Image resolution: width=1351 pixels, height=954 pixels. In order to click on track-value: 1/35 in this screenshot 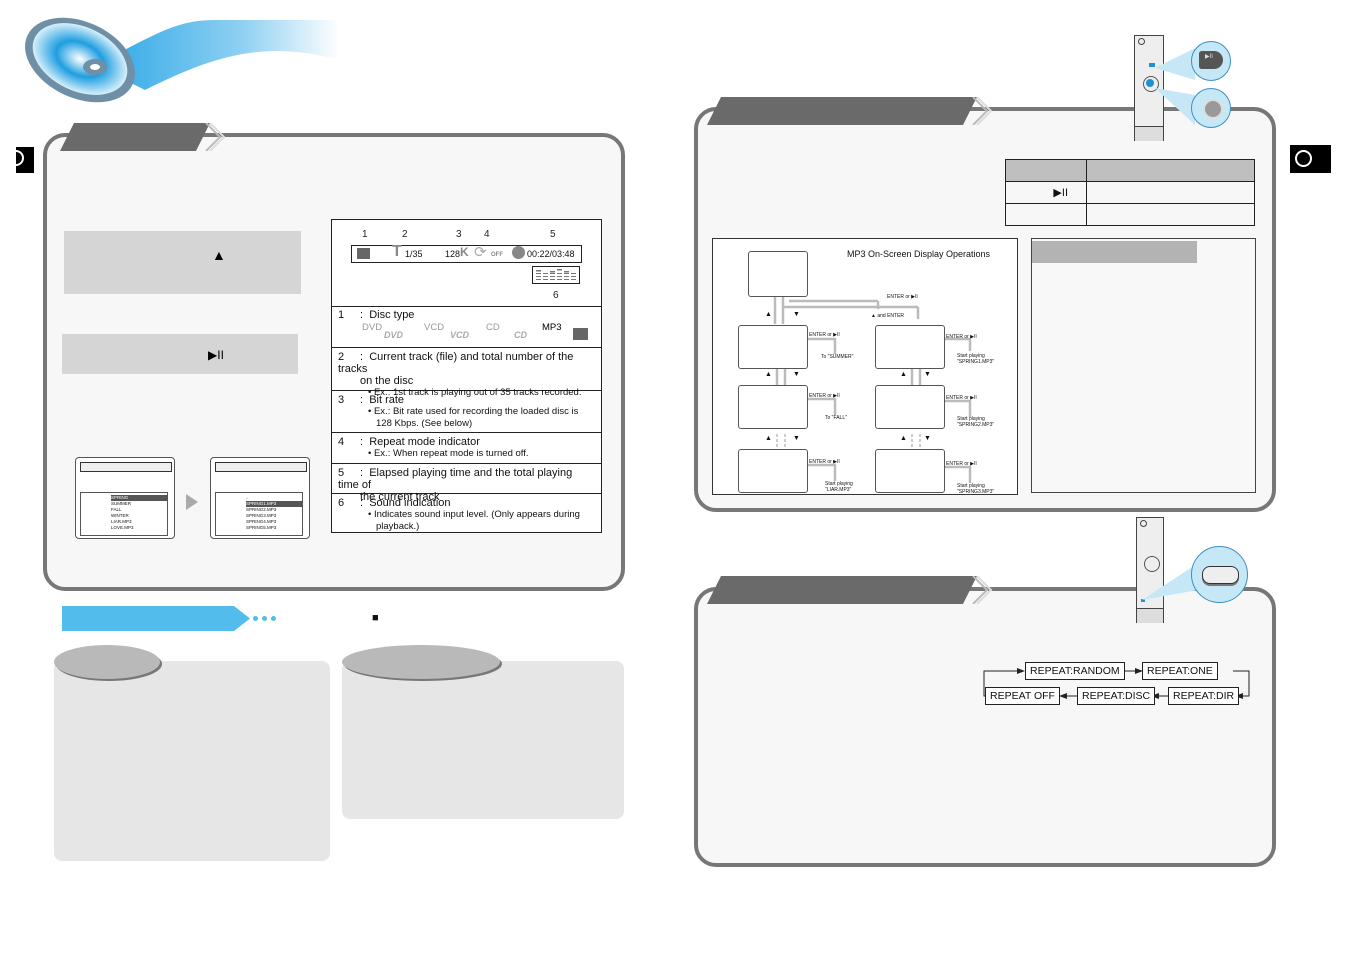, I will do `click(414, 254)`.